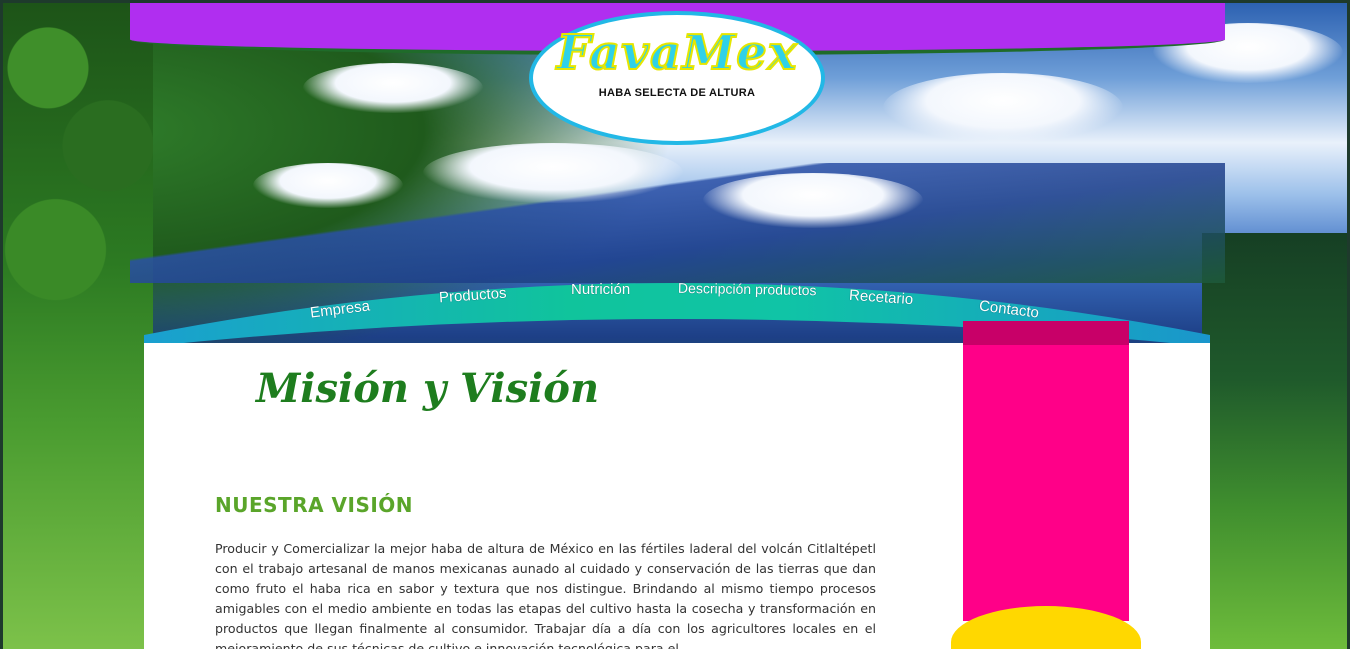  What do you see at coordinates (78, 326) in the screenshot?
I see `background-forest-left` at bounding box center [78, 326].